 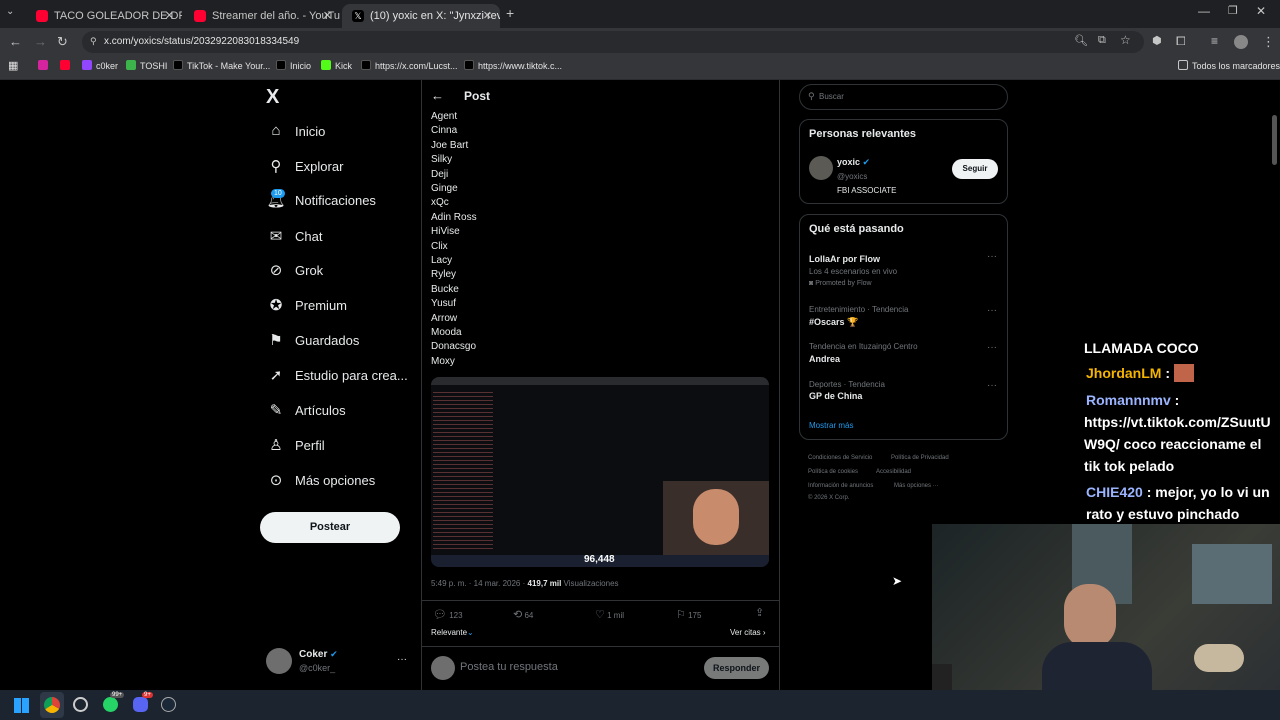 What do you see at coordinates (313, 654) in the screenshot?
I see `account-name-text: Coker` at bounding box center [313, 654].